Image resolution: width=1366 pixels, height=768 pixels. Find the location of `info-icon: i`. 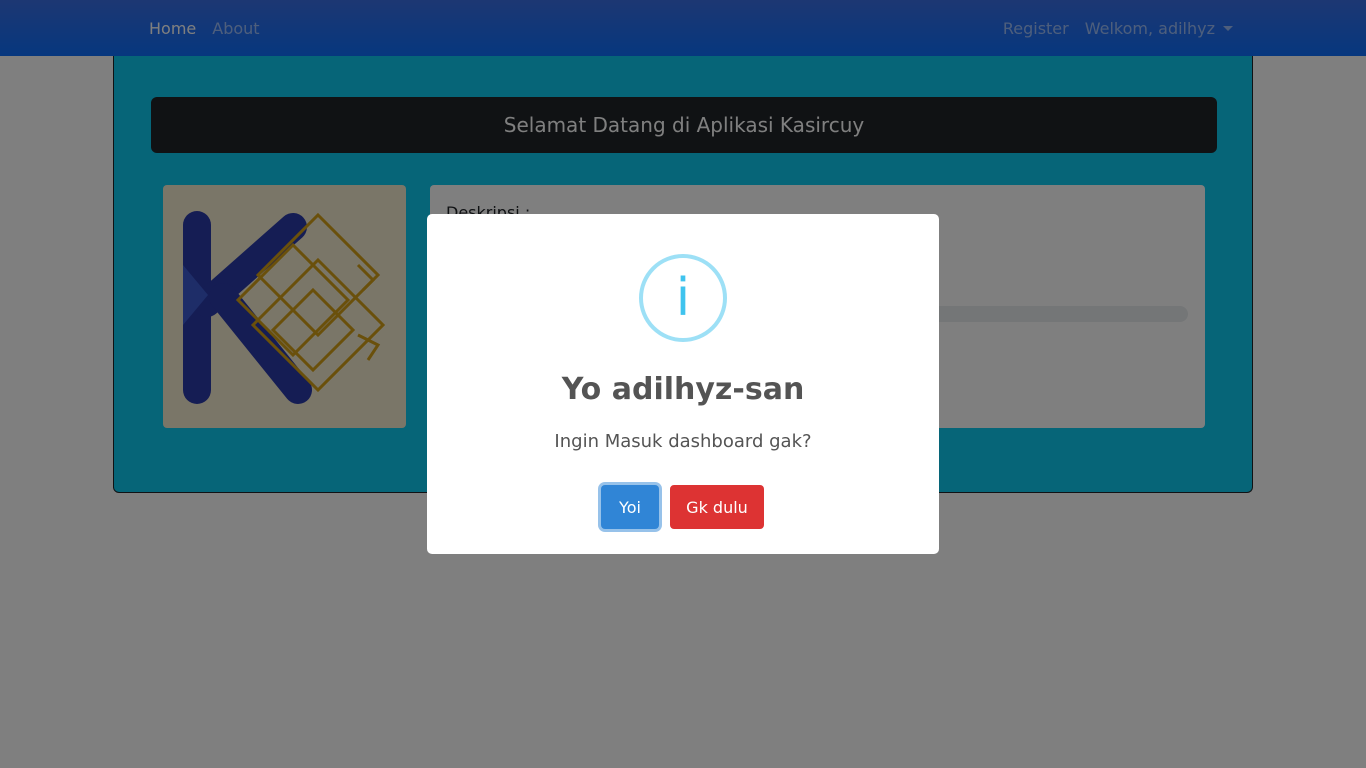

info-icon: i is located at coordinates (683, 298).